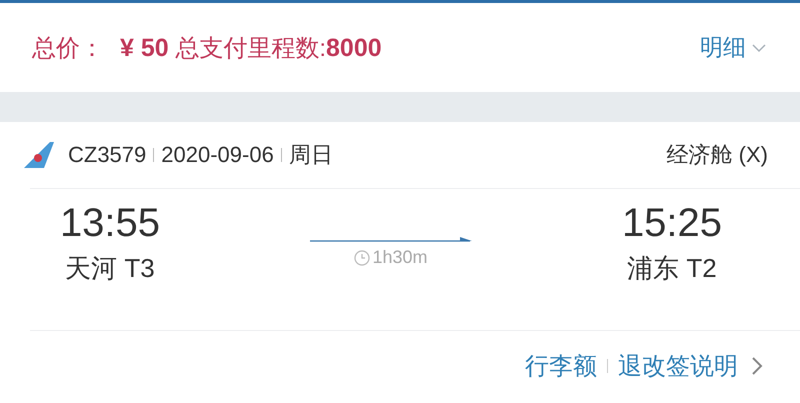  What do you see at coordinates (733, 47) in the screenshot?
I see `details-link: 明细` at bounding box center [733, 47].